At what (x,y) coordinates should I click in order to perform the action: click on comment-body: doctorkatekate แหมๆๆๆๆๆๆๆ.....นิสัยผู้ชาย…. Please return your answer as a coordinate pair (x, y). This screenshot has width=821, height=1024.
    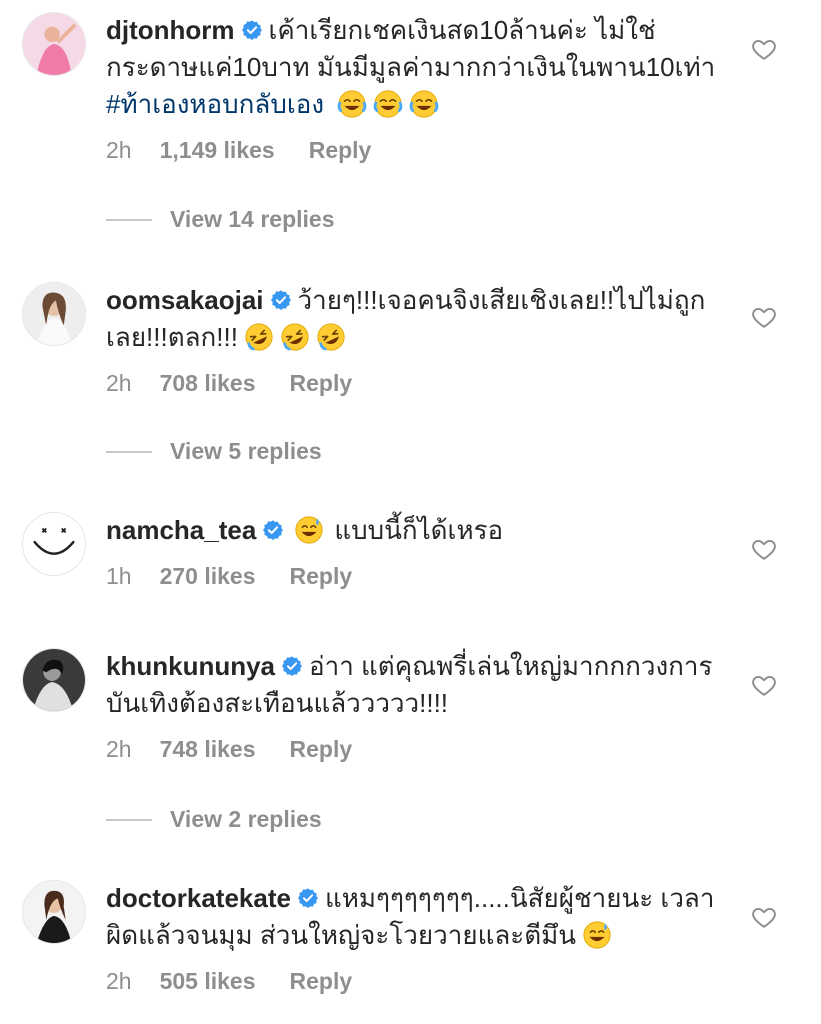
    Looking at the image, I should click on (423, 937).